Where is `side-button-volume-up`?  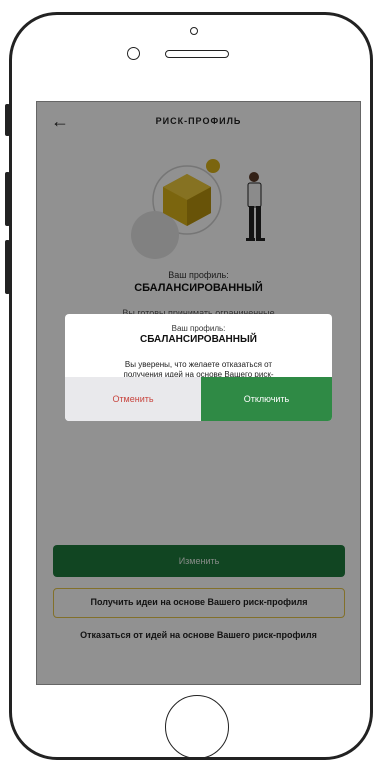 side-button-volume-up is located at coordinates (7, 199).